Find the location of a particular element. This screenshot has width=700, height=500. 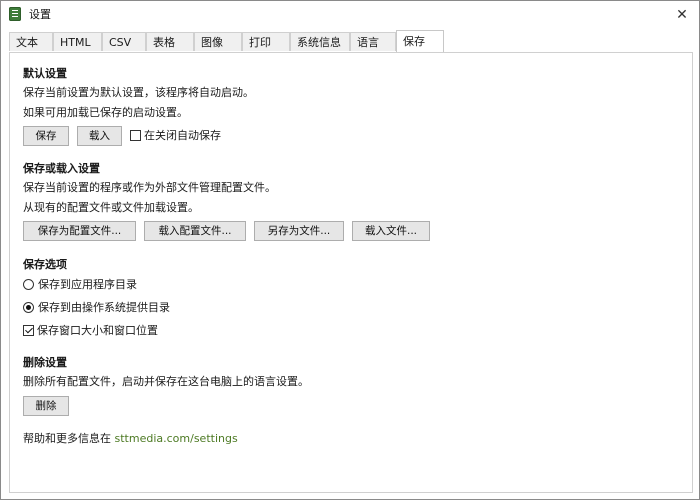

save-to-os-dir-label: 保存到由操作系统提供目录 is located at coordinates (104, 307).